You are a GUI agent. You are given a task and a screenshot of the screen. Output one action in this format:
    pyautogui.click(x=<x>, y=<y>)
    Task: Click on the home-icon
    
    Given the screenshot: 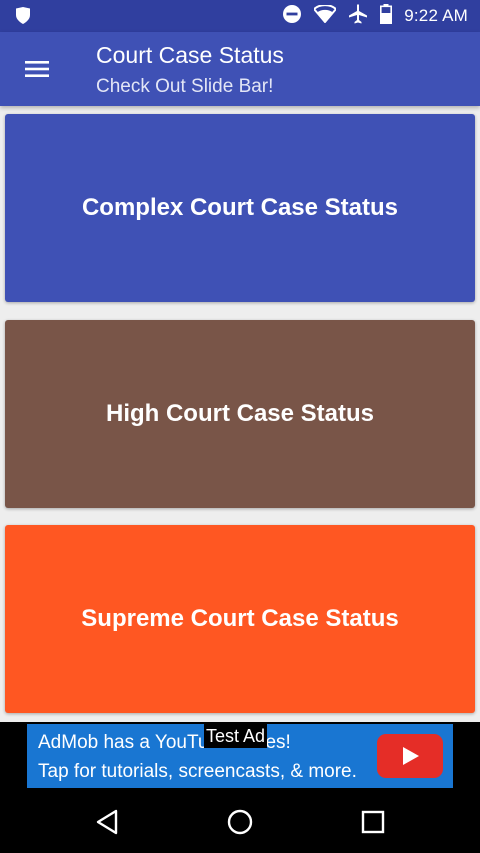 What is the action you would take?
    pyautogui.click(x=240, y=822)
    